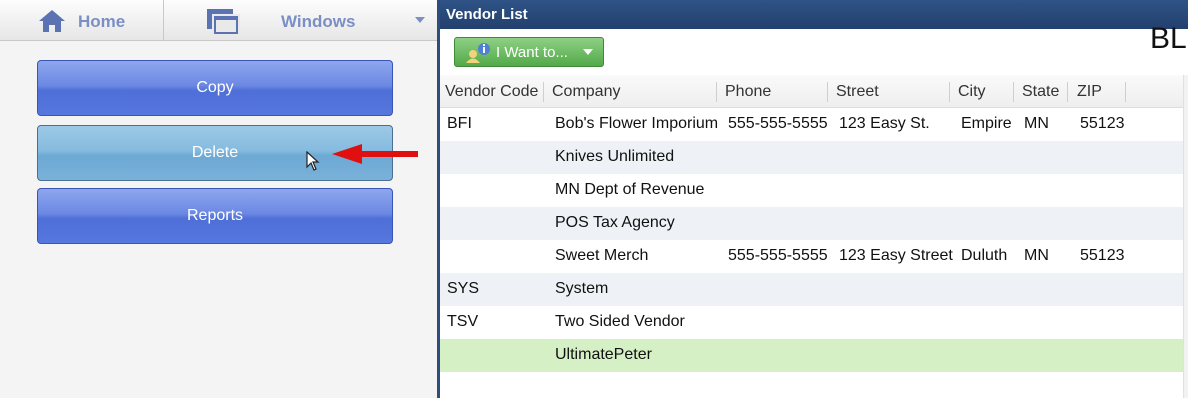  Describe the element at coordinates (463, 288) in the screenshot. I see `cell-vendor-code: SYS` at that location.